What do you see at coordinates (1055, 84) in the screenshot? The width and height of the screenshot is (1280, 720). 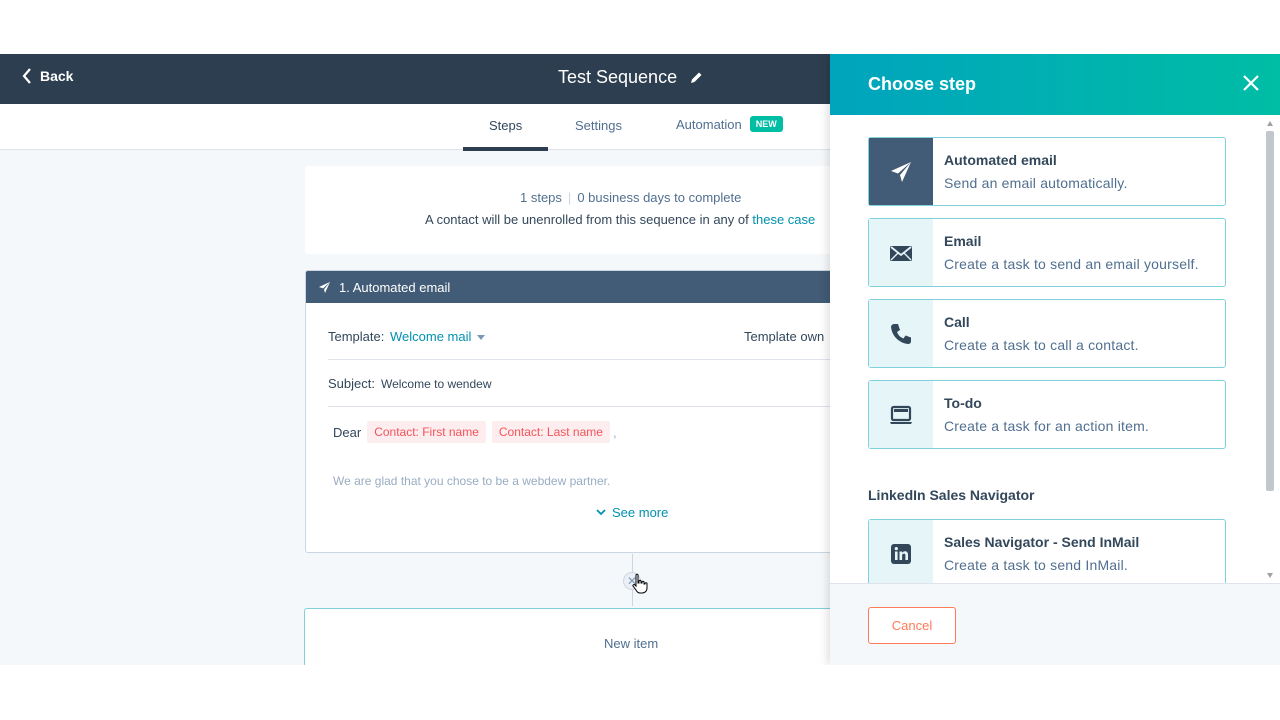 I see `panel-header: Choose step` at bounding box center [1055, 84].